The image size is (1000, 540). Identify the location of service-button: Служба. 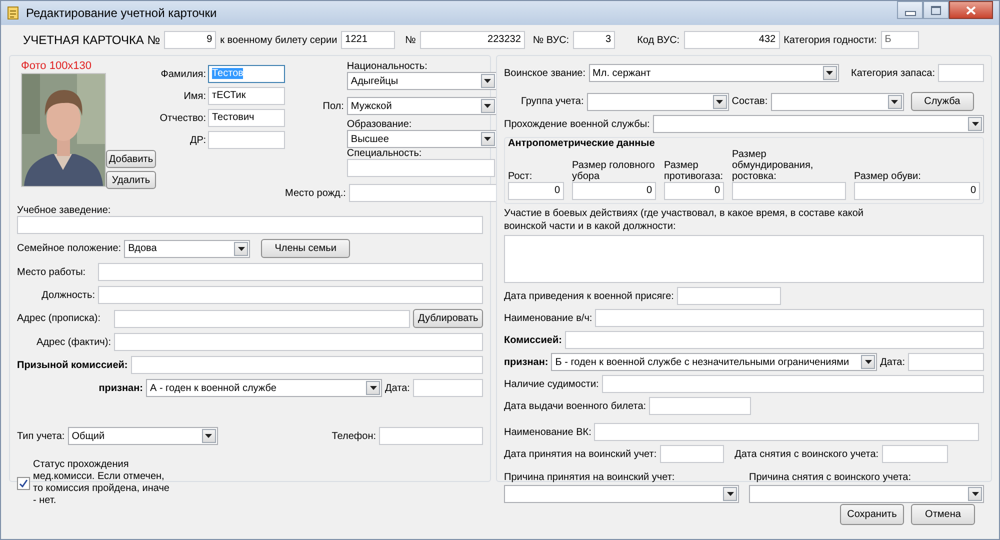
(942, 101).